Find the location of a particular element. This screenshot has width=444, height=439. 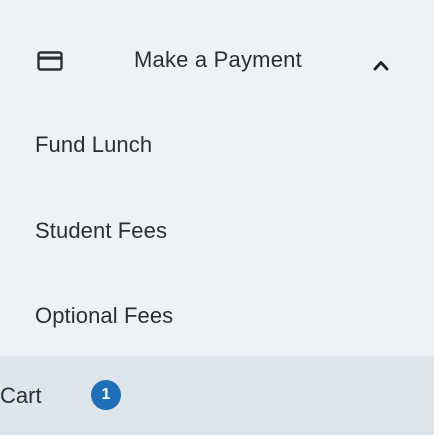

menu-item-label: Fund Lunch is located at coordinates (94, 144).